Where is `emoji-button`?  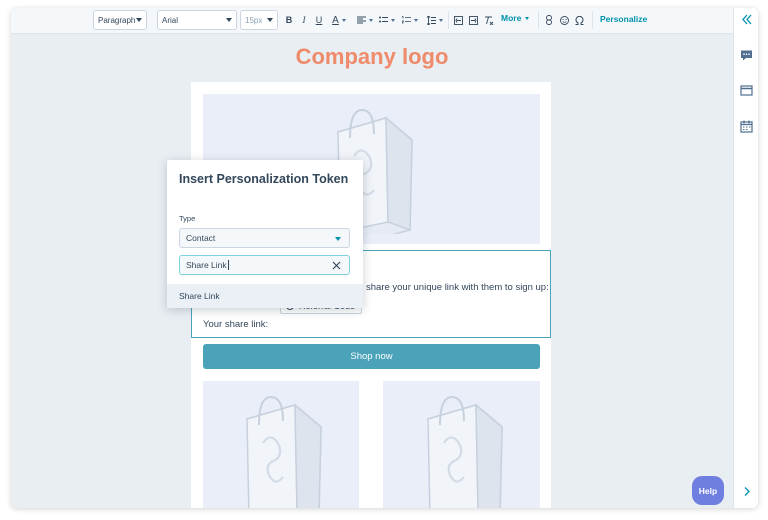 emoji-button is located at coordinates (564, 20).